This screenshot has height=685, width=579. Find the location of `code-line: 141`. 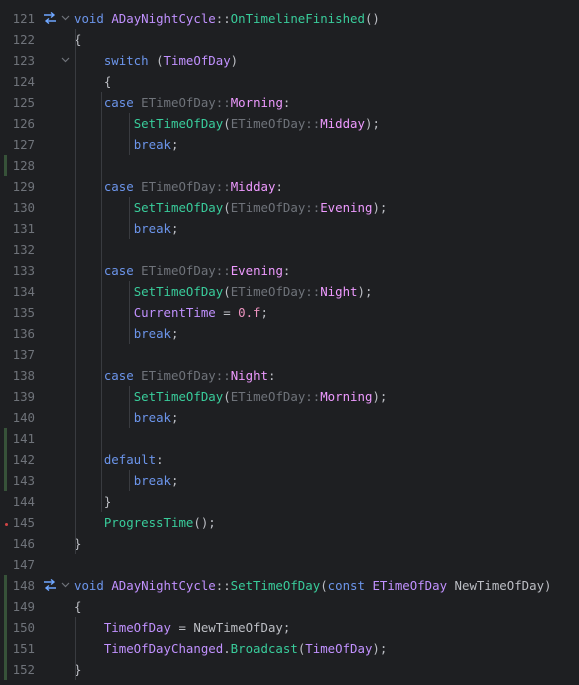

code-line: 141 is located at coordinates (289, 438).